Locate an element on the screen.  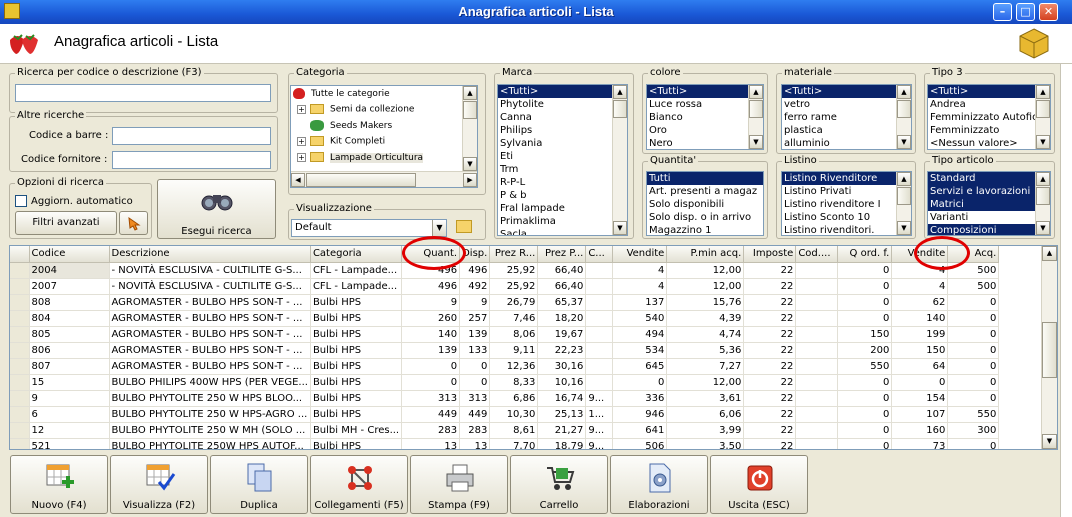
table-cell: 260 is located at coordinates (431, 318).